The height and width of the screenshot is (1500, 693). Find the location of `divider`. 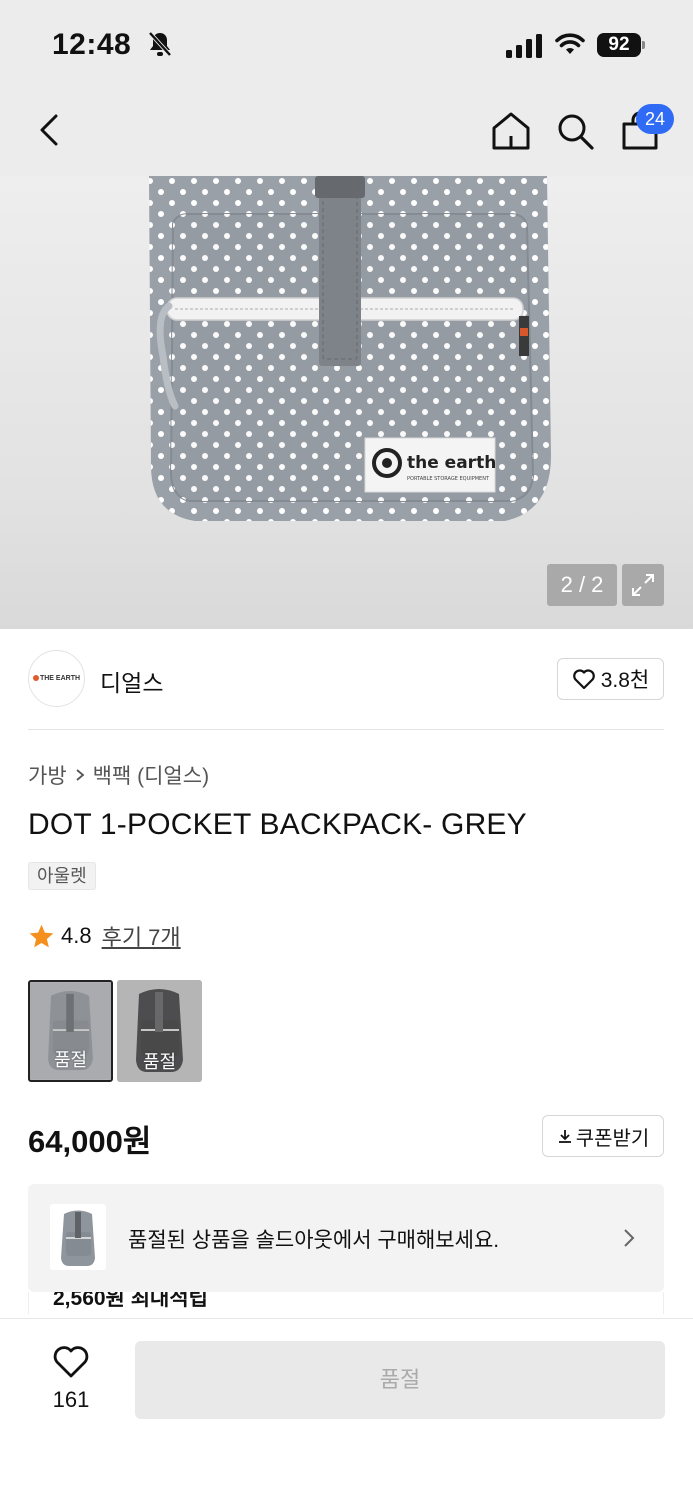

divider is located at coordinates (346, 729).